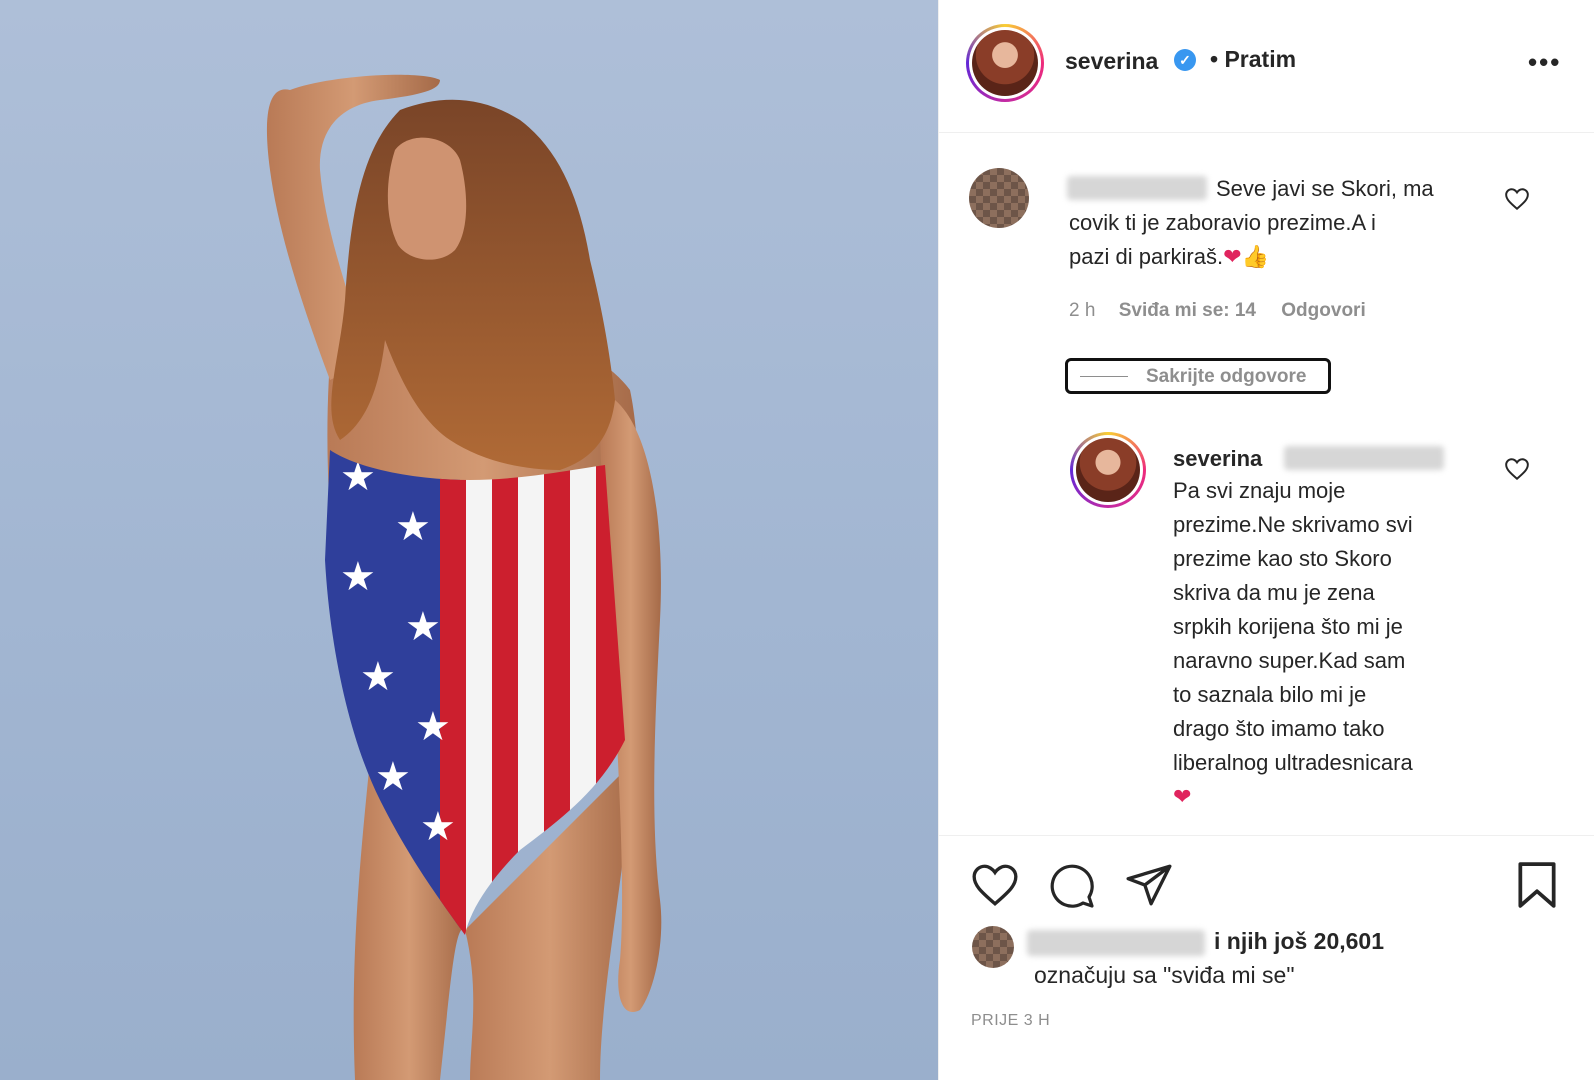 This screenshot has width=1594, height=1080. I want to click on reply-line: naravno super.Kad sam, so click(1289, 660).